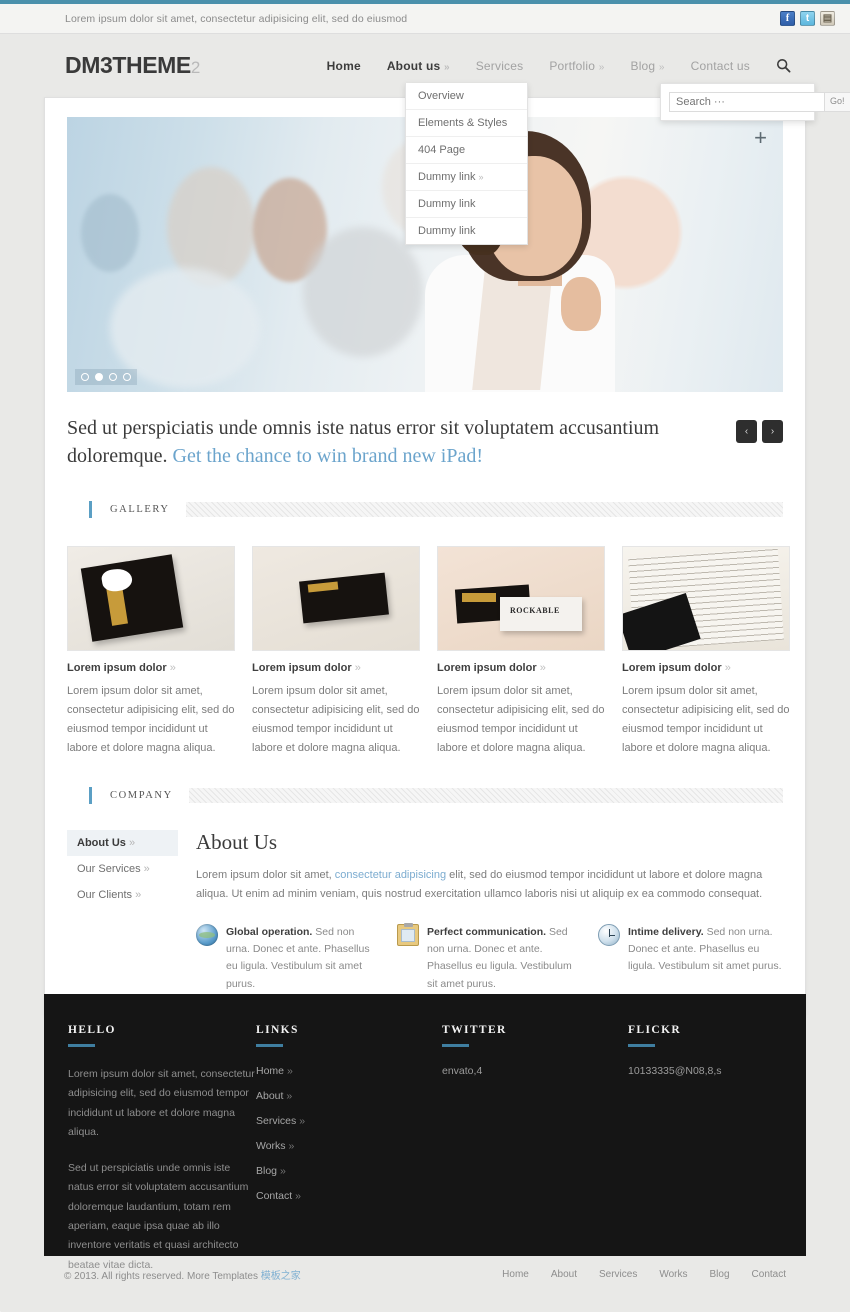  What do you see at coordinates (647, 66) in the screenshot?
I see `nav-item-blog: Blog »` at bounding box center [647, 66].